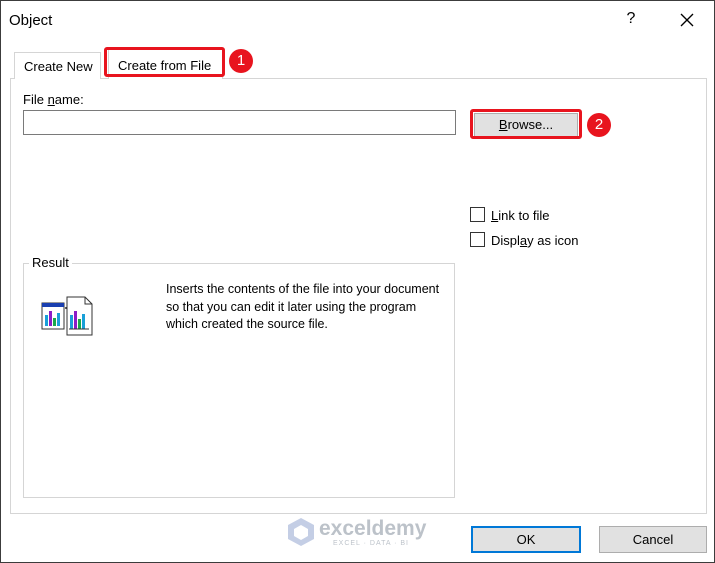 This screenshot has width=715, height=563. Describe the element at coordinates (599, 125) in the screenshot. I see `step-2-badge: 2` at that location.